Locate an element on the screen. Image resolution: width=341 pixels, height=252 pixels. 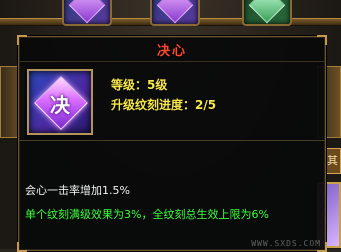
rune-upgrade-progress: 升级纹刻进度：2/5 is located at coordinates (164, 105).